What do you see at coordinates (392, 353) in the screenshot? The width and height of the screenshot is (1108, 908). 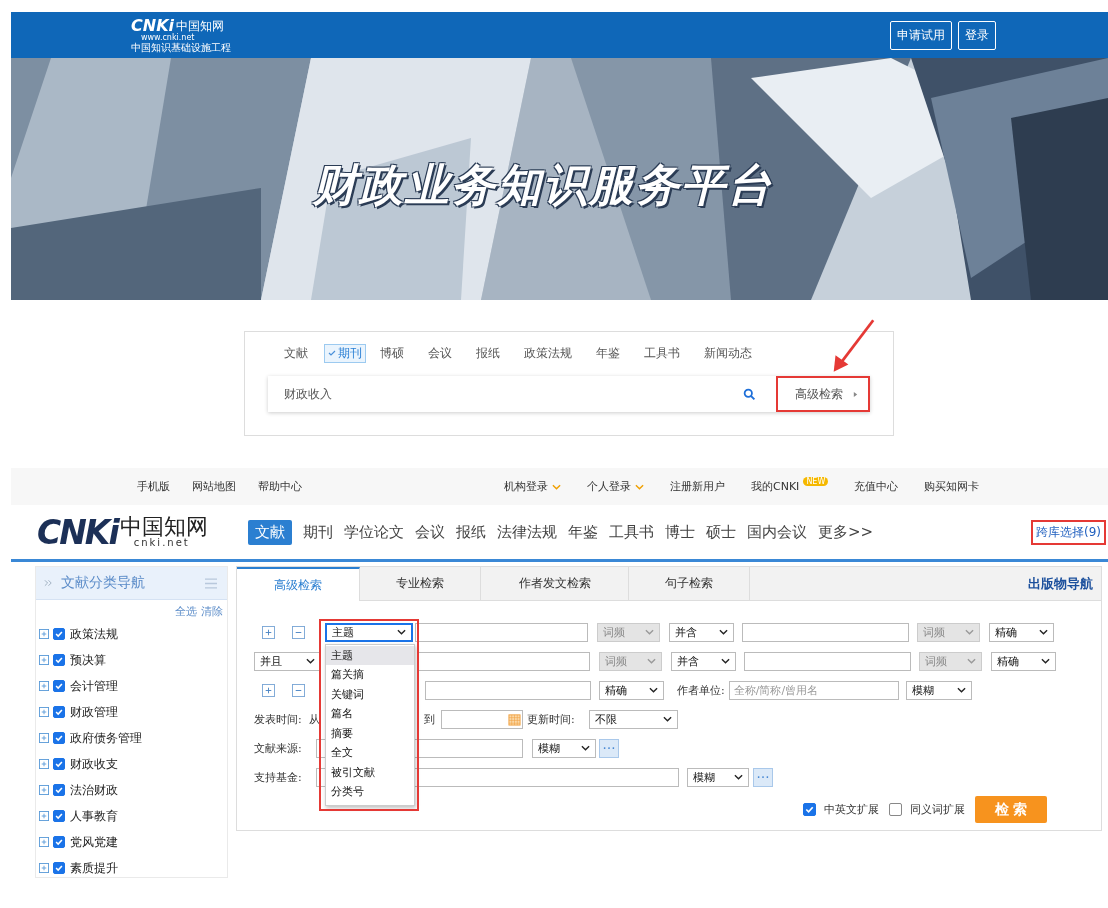 I see `search-tab: 博硕` at bounding box center [392, 353].